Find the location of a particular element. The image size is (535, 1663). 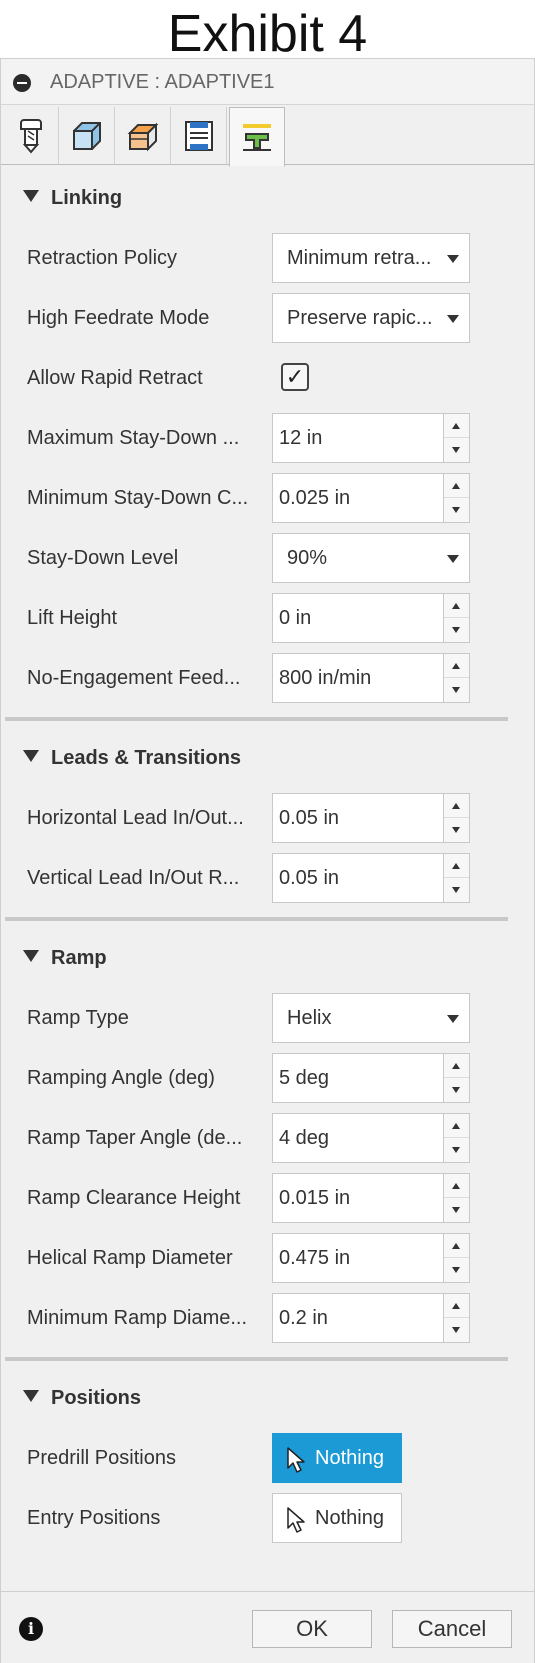

max-staydown-value: 12 in is located at coordinates (300, 438).